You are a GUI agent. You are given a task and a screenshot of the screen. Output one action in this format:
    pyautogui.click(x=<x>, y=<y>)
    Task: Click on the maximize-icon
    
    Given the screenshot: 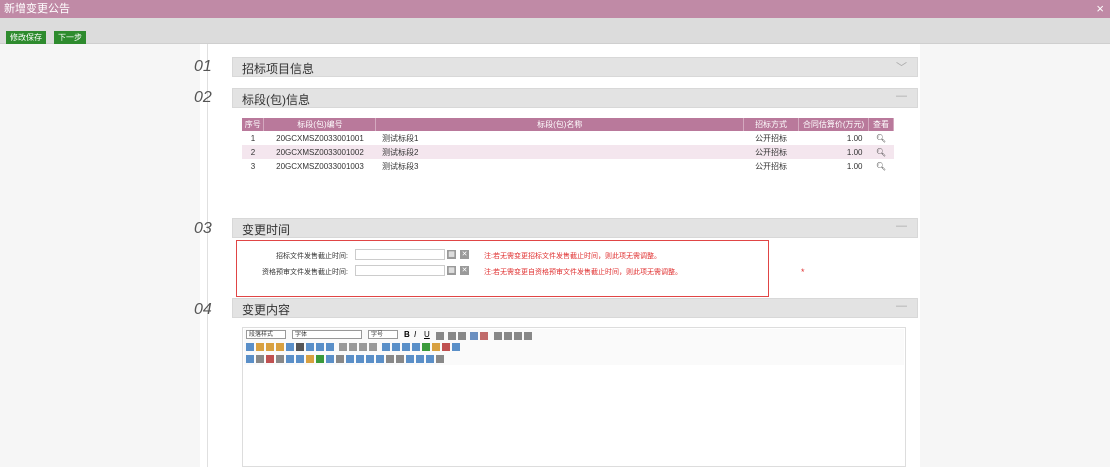 What is the action you would take?
    pyautogui.click(x=420, y=359)
    